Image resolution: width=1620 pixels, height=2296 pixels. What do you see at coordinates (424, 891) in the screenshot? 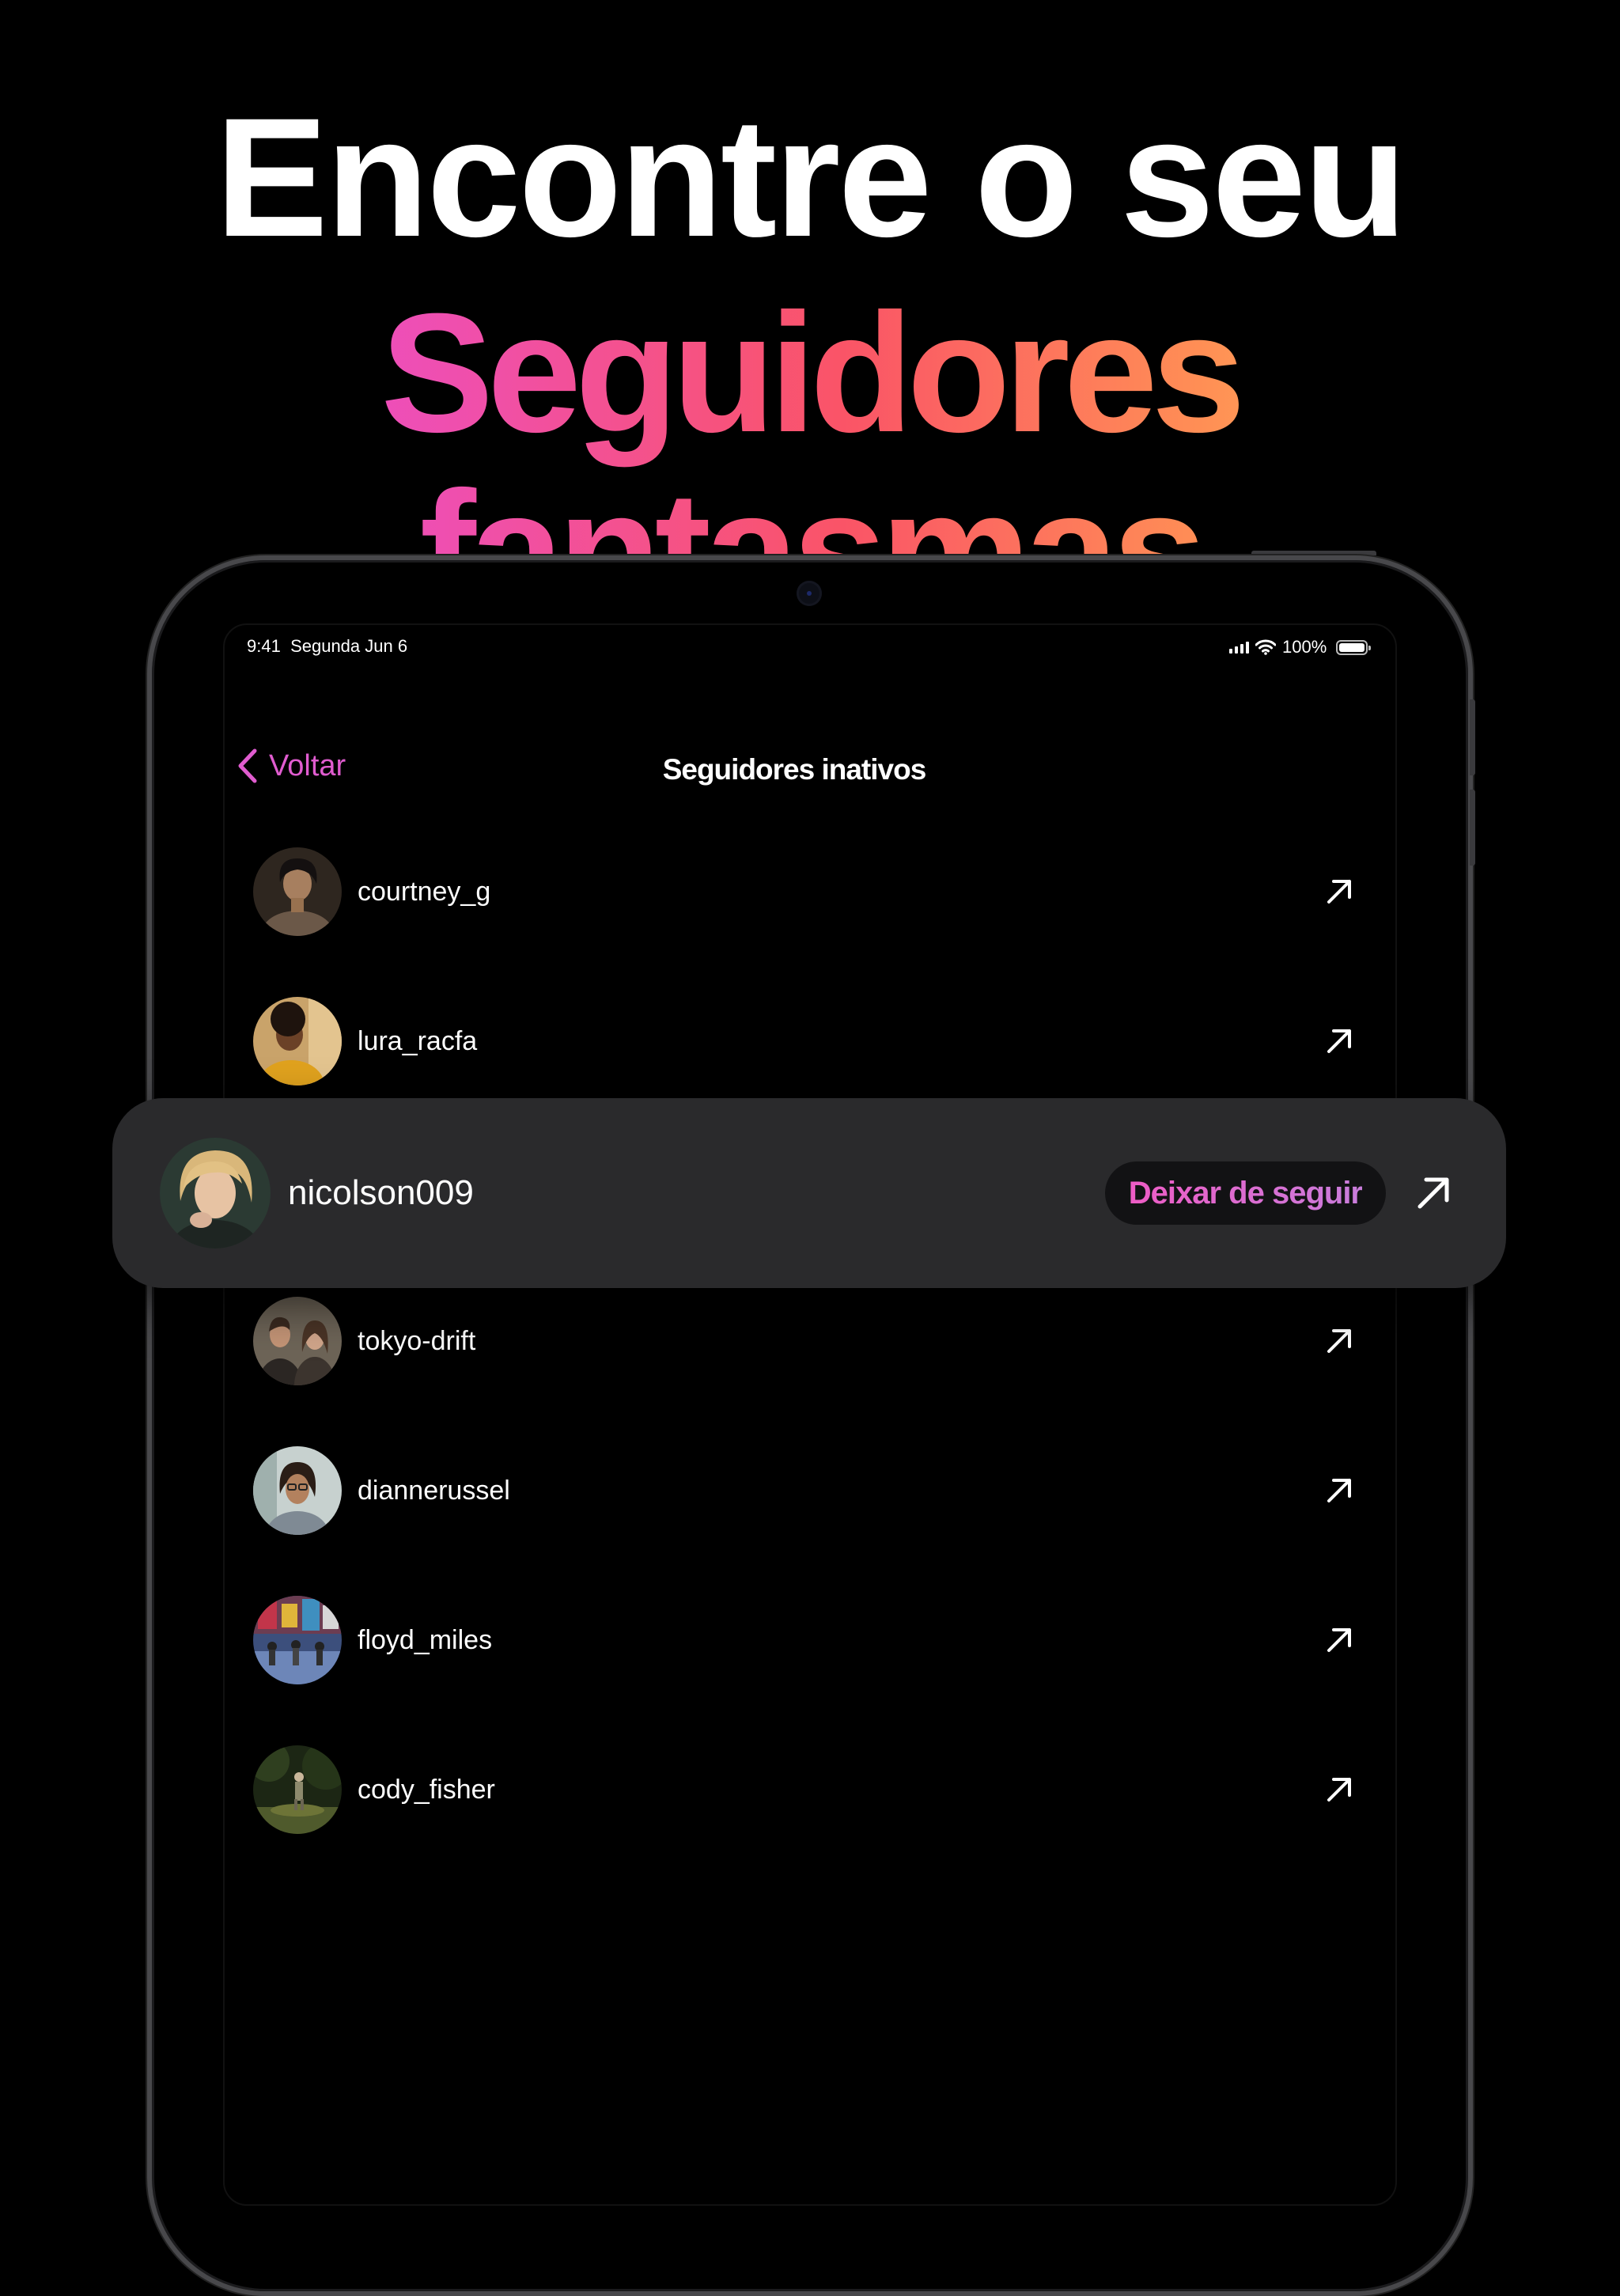
I see `username: courtney_g` at bounding box center [424, 891].